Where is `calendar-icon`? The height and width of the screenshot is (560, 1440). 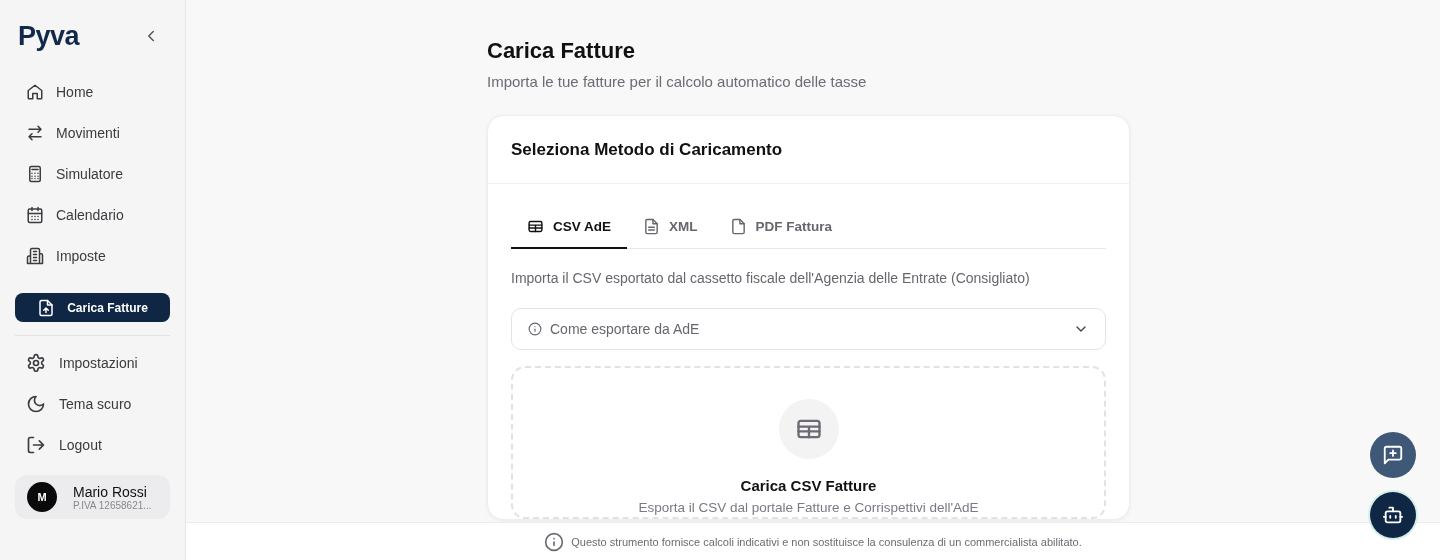
calendar-icon is located at coordinates (35, 214).